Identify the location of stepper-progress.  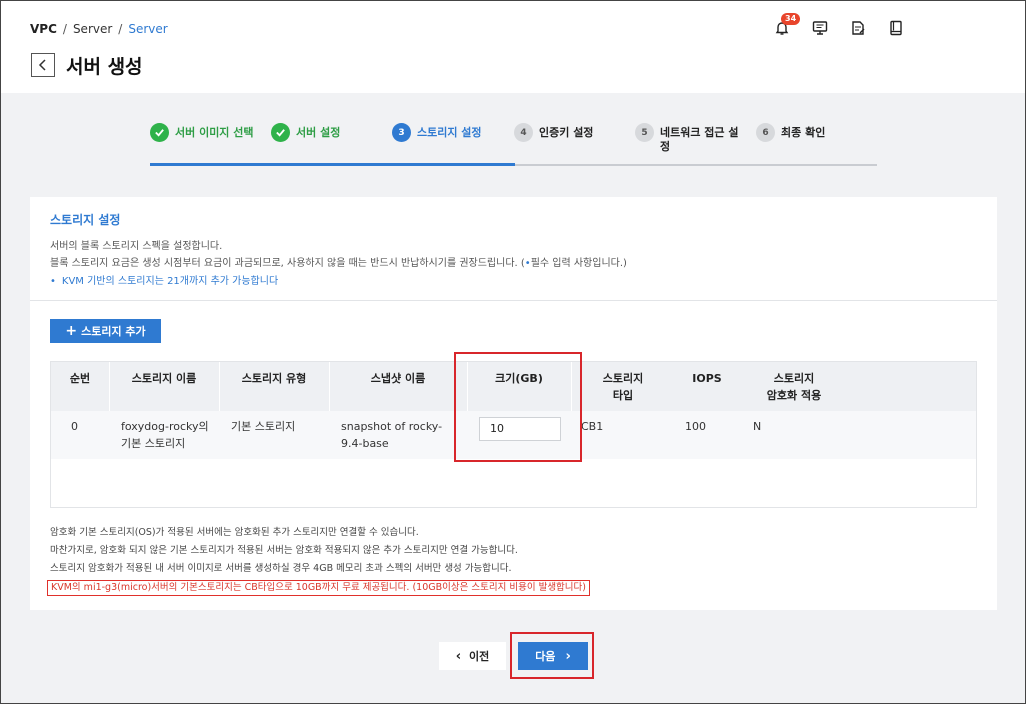
(332, 164).